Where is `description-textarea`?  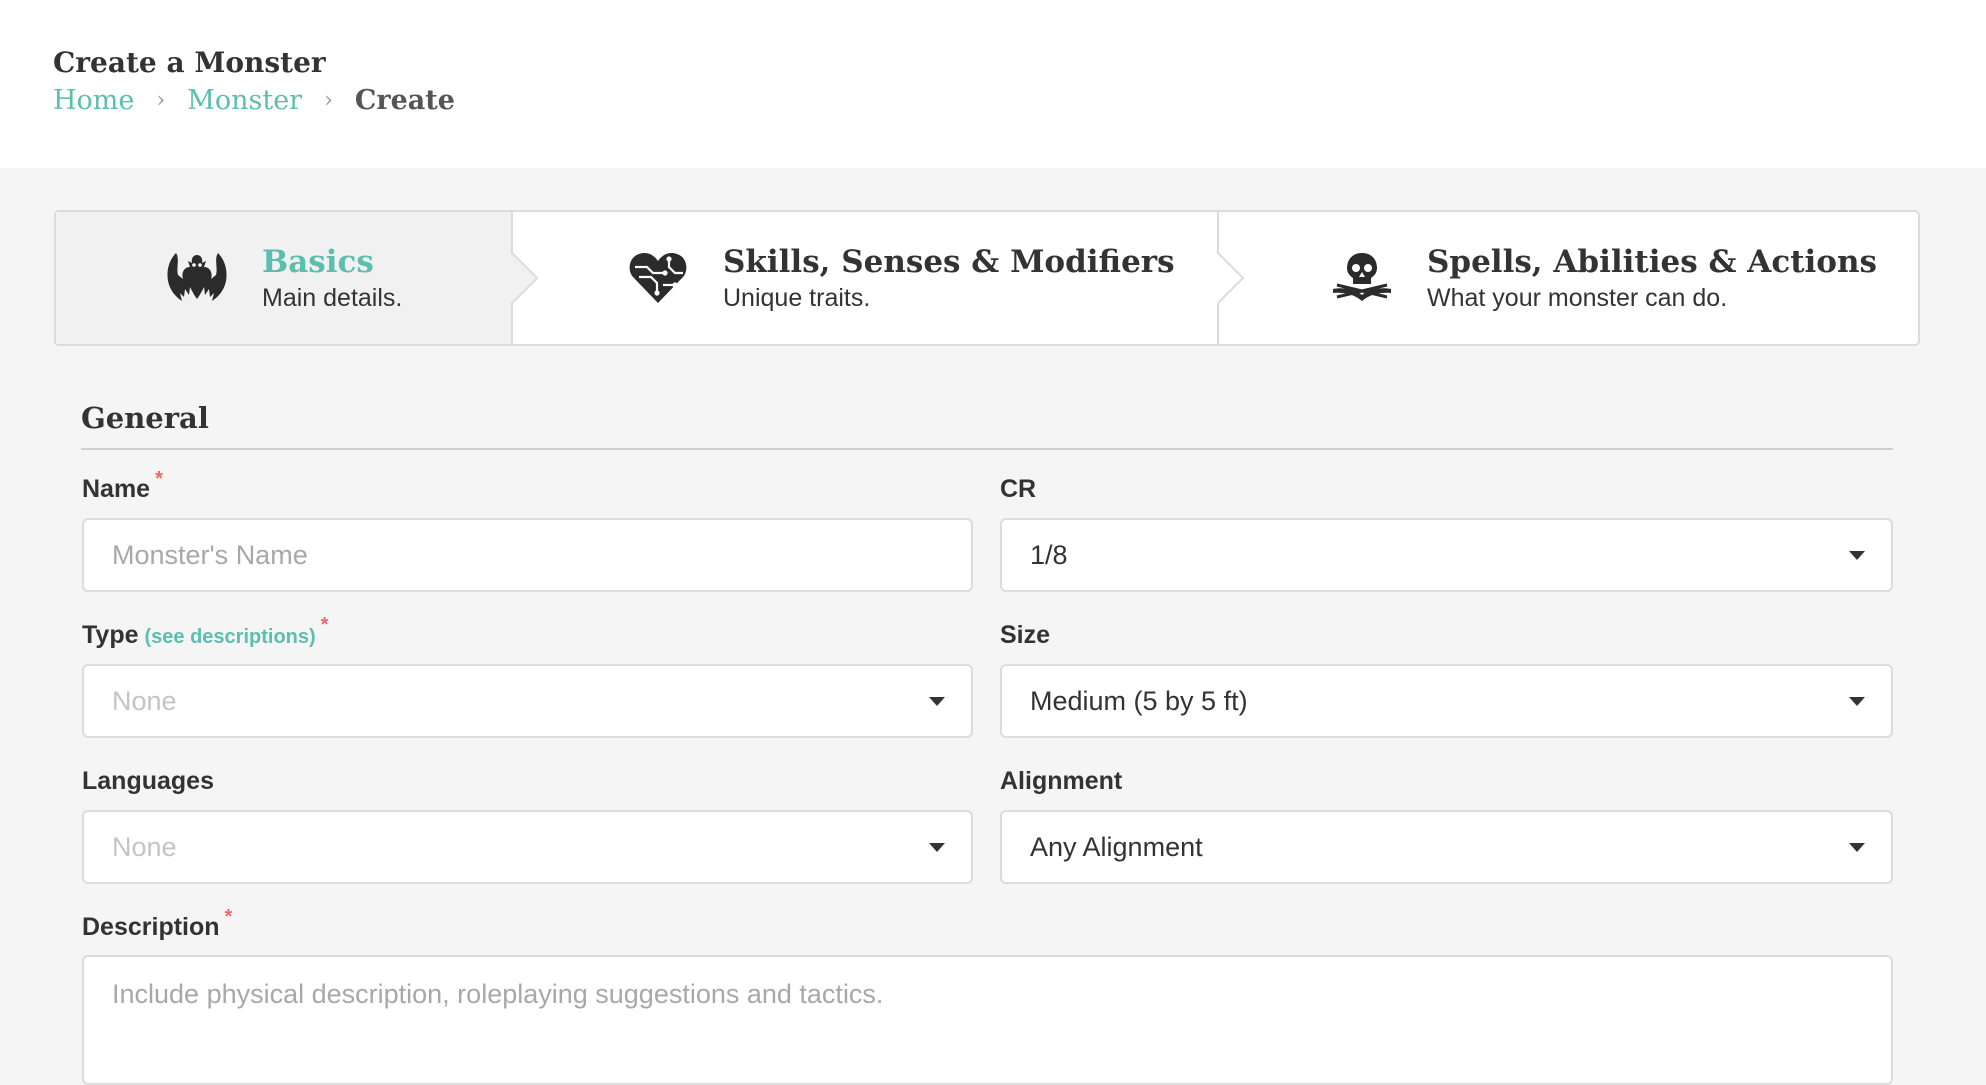
description-textarea is located at coordinates (987, 1020).